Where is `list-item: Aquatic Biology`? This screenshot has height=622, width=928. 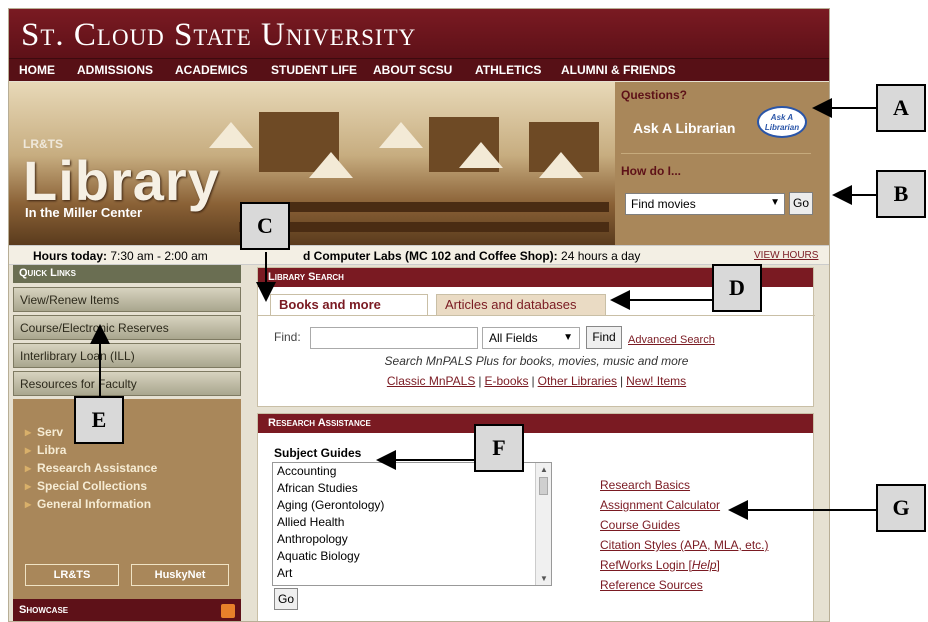
list-item: Aquatic Biology is located at coordinates (412, 556).